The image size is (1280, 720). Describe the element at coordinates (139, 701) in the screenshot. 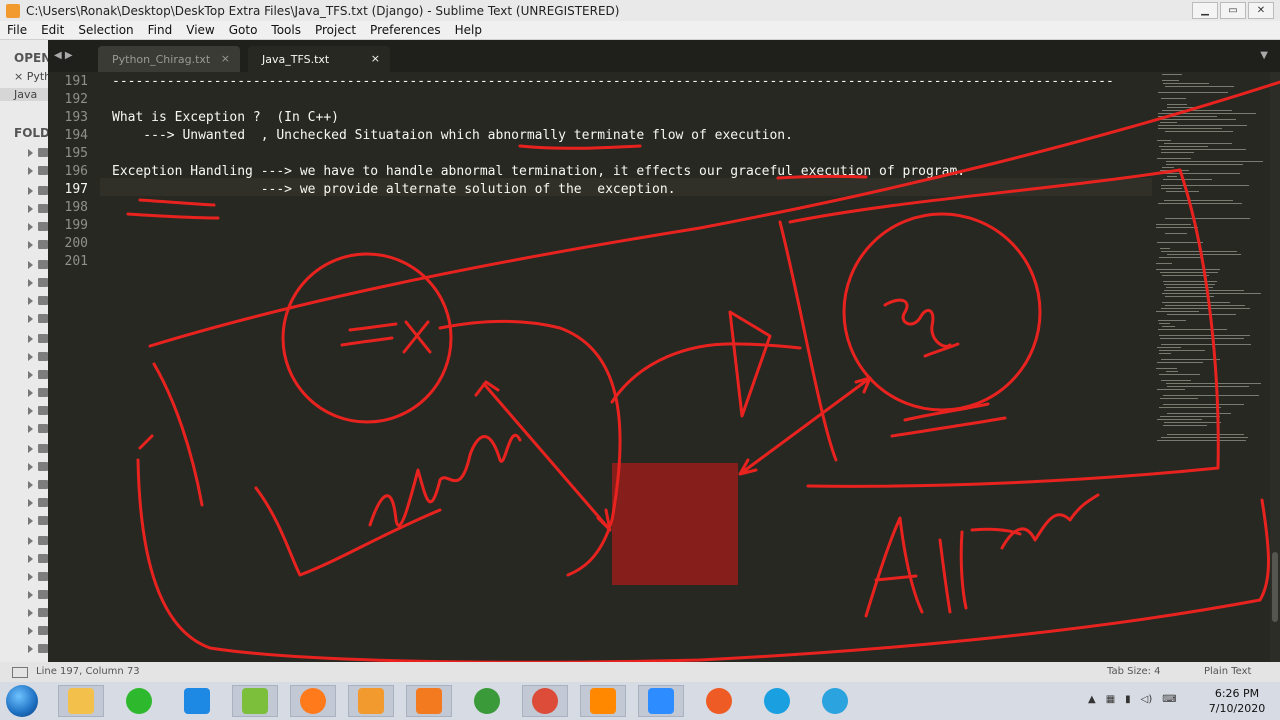

I see `taskbar-sync` at that location.